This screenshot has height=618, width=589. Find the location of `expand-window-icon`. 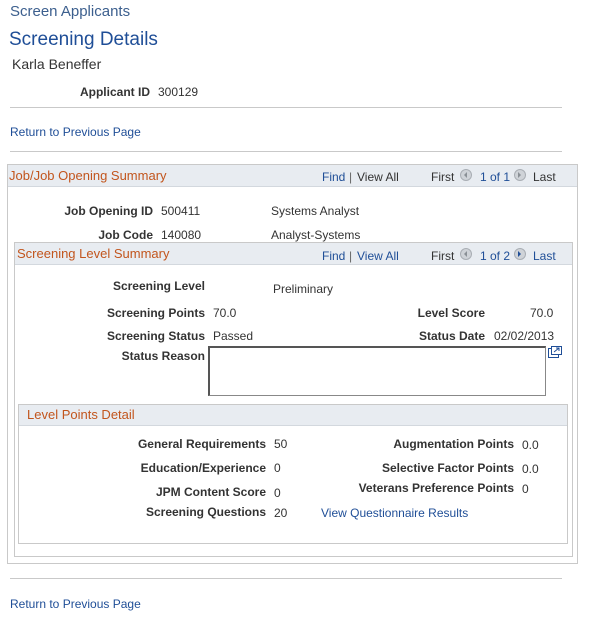

expand-window-icon is located at coordinates (555, 352).